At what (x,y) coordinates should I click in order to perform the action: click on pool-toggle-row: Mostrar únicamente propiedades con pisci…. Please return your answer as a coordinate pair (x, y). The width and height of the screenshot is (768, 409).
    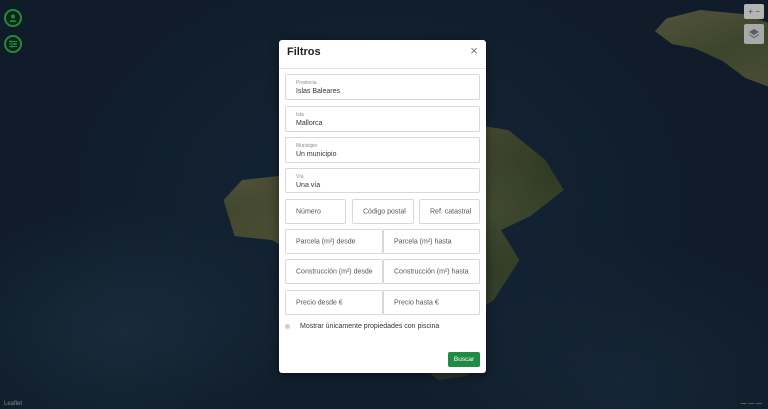
    Looking at the image, I should click on (362, 326).